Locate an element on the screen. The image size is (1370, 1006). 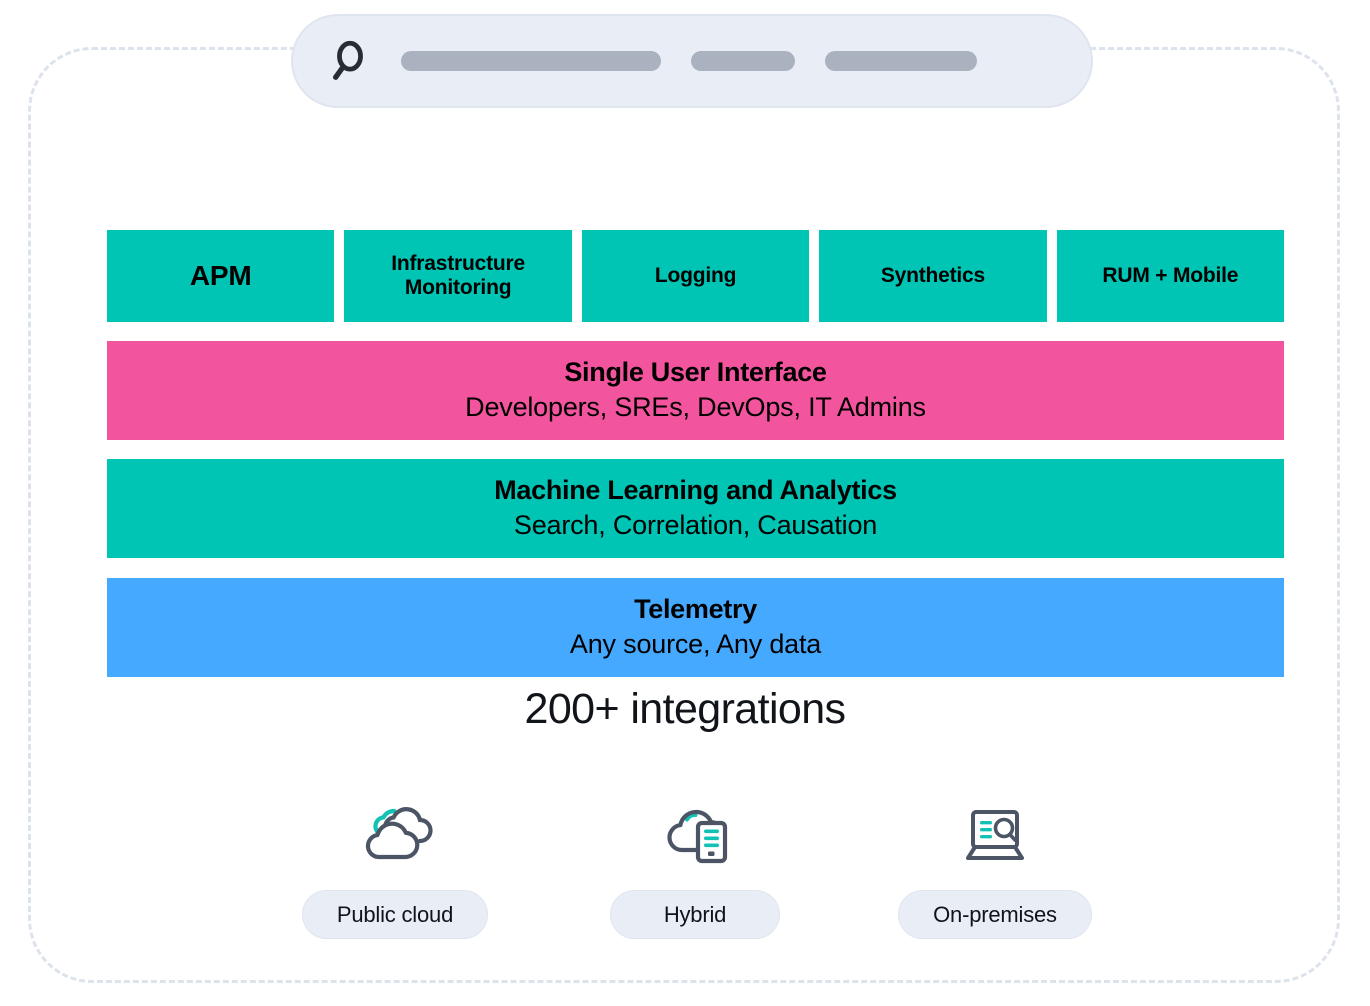
laptop-search-icon is located at coordinates (995, 835).